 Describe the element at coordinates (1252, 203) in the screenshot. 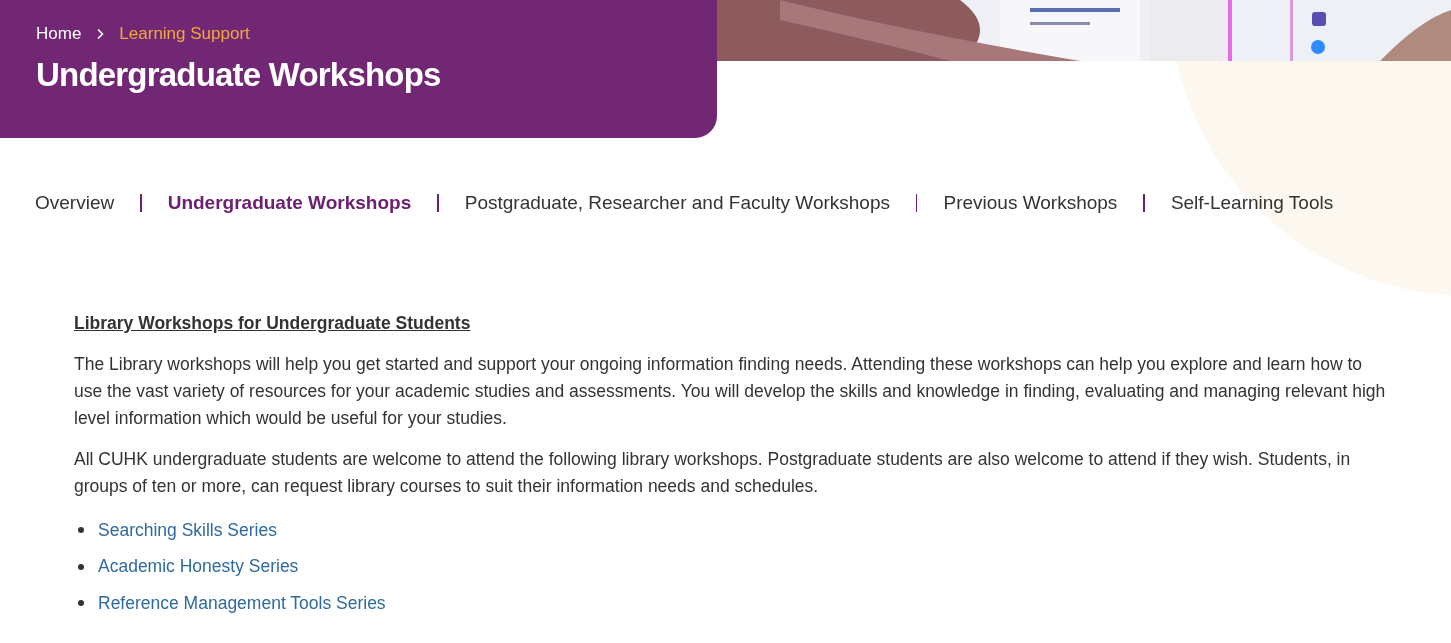

I see `nav-tab: Self-Learning Tools` at that location.